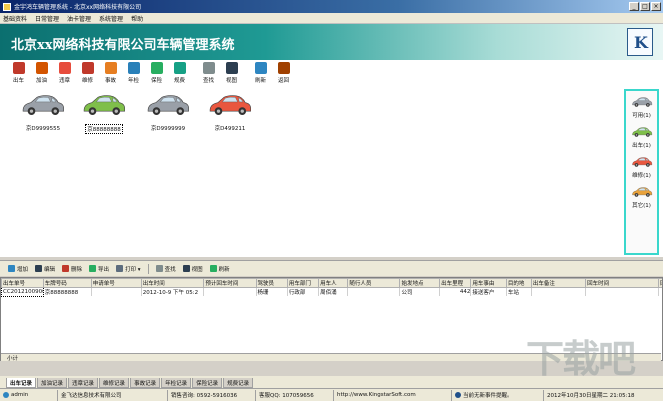 The image size is (663, 401). I want to click on menu-system: 系统管理, so click(111, 18).